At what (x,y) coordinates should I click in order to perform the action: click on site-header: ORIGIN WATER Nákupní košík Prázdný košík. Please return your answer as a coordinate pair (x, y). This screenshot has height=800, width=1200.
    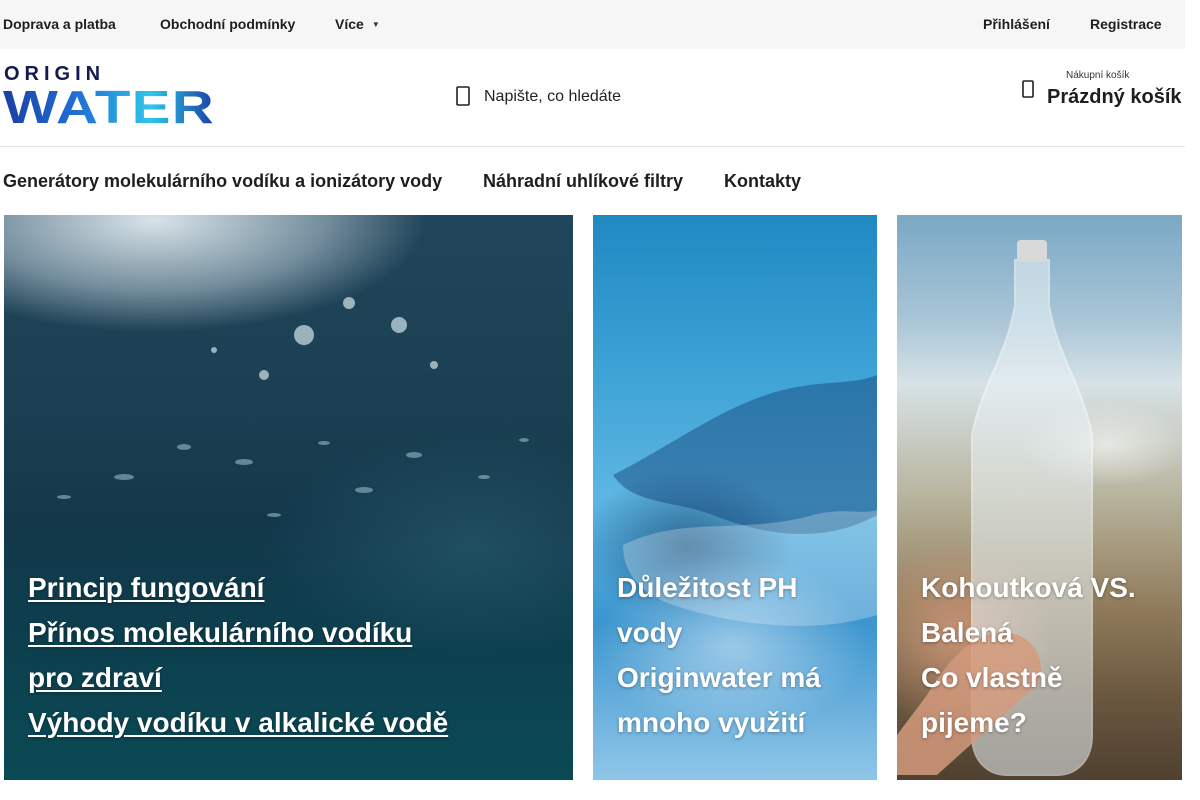
    Looking at the image, I should click on (592, 98).